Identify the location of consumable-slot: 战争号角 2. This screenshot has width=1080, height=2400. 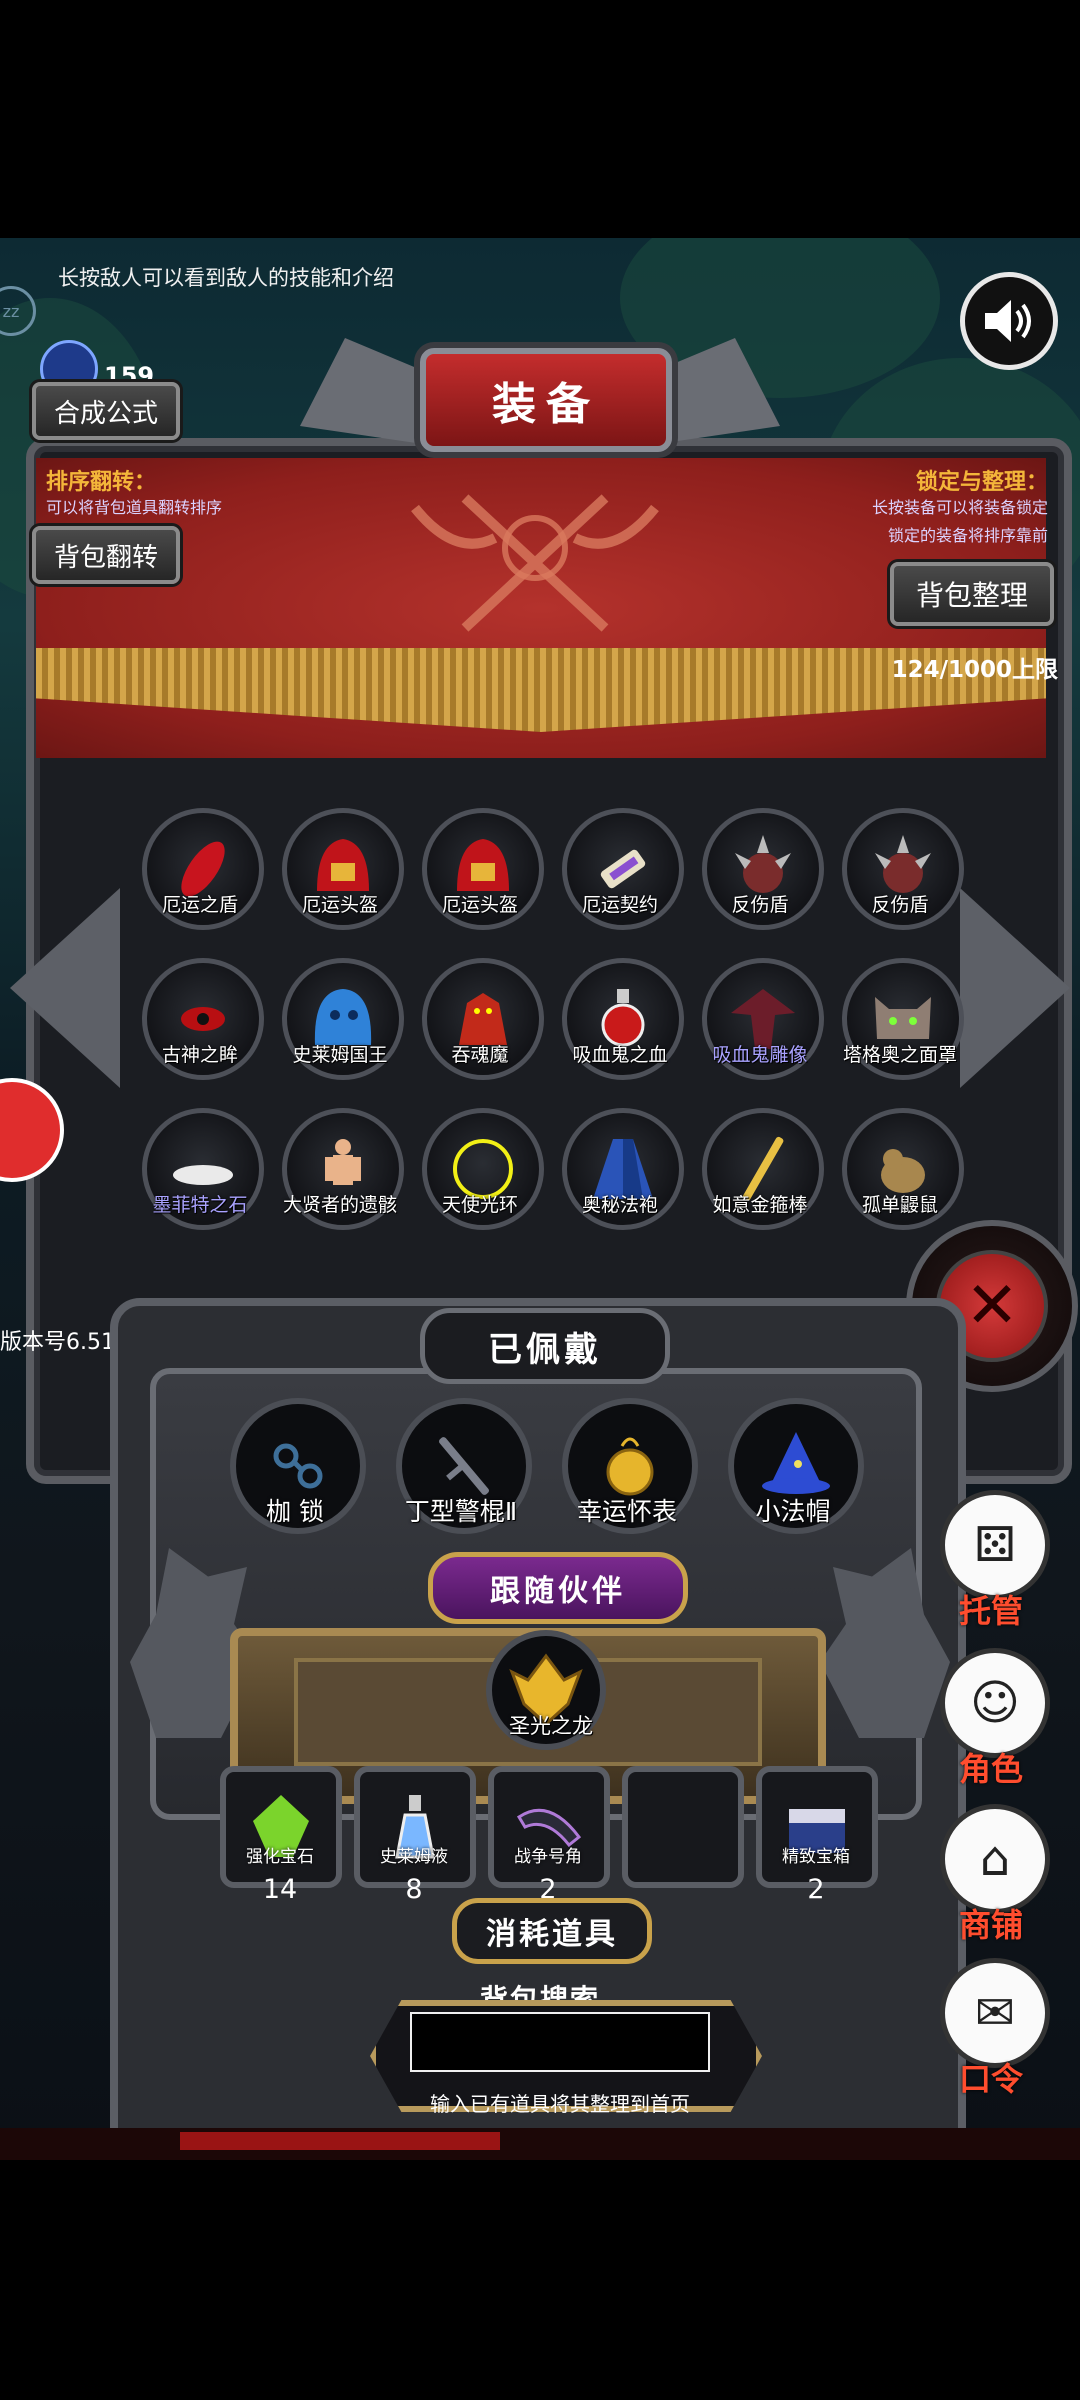
(549, 1835).